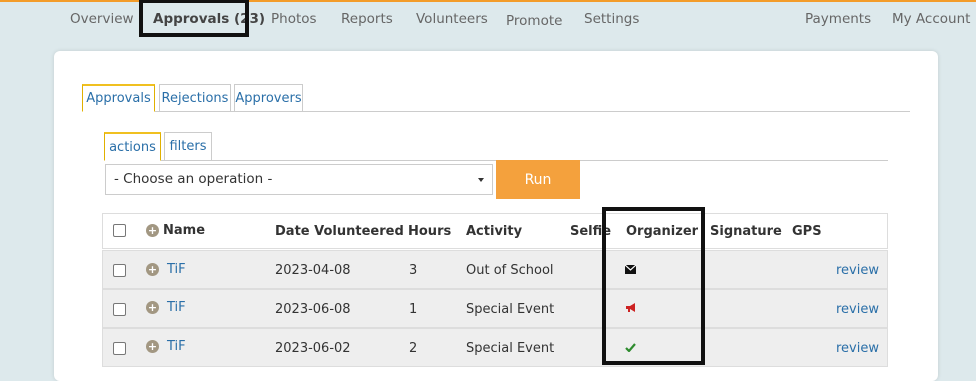 This screenshot has width=976, height=381. What do you see at coordinates (838, 19) in the screenshot?
I see `nav-payments: Payments` at bounding box center [838, 19].